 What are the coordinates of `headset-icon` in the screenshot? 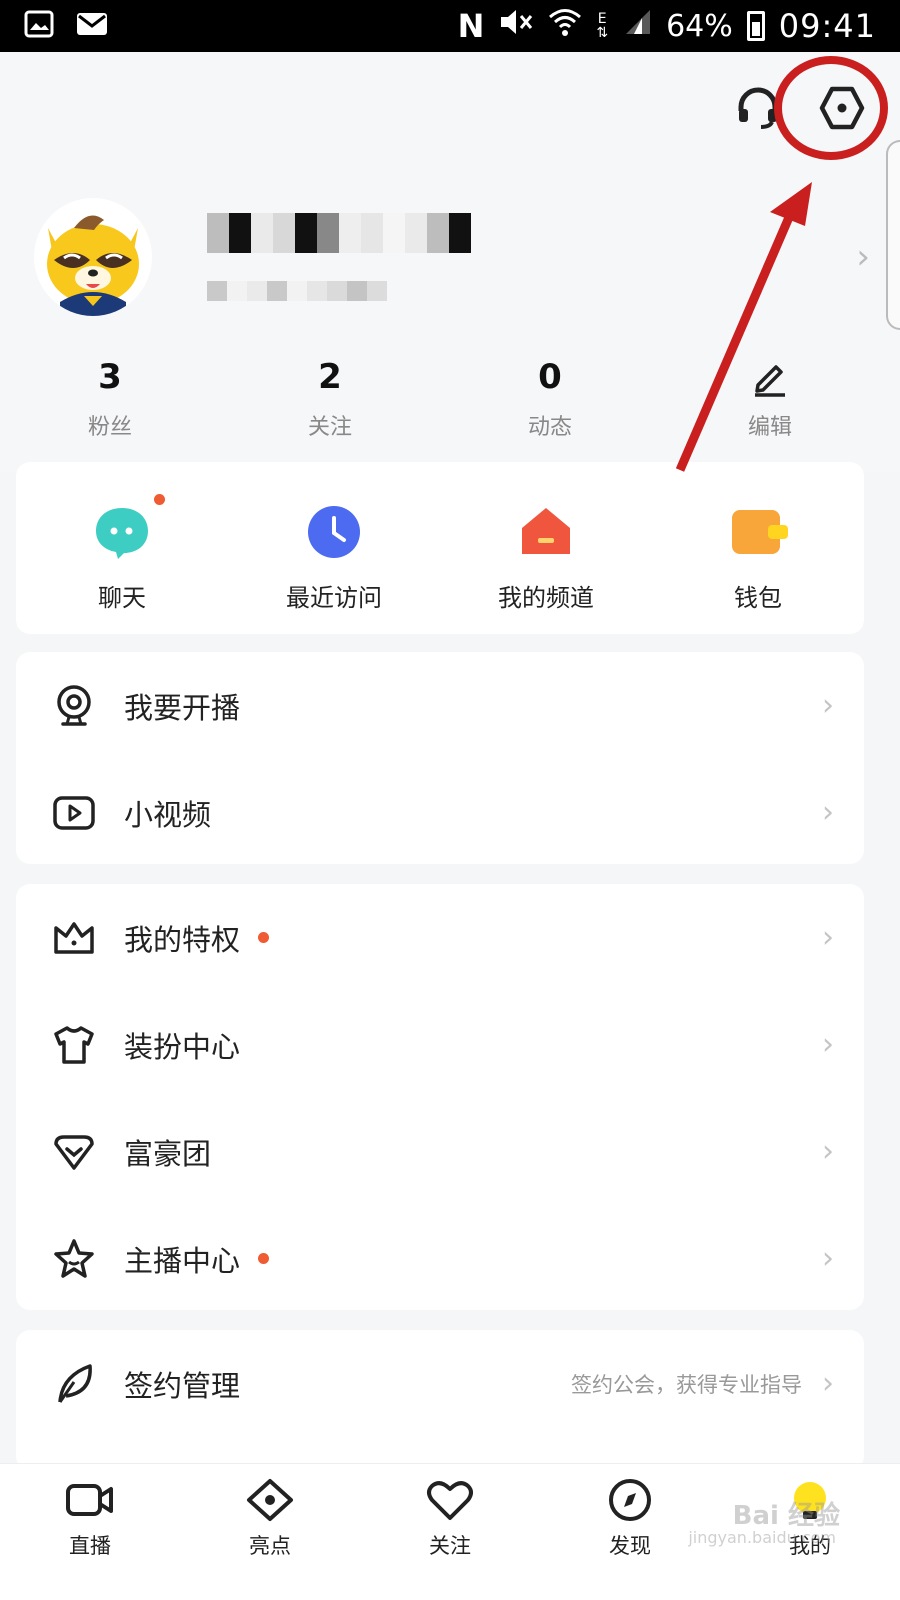 It's located at (758, 110).